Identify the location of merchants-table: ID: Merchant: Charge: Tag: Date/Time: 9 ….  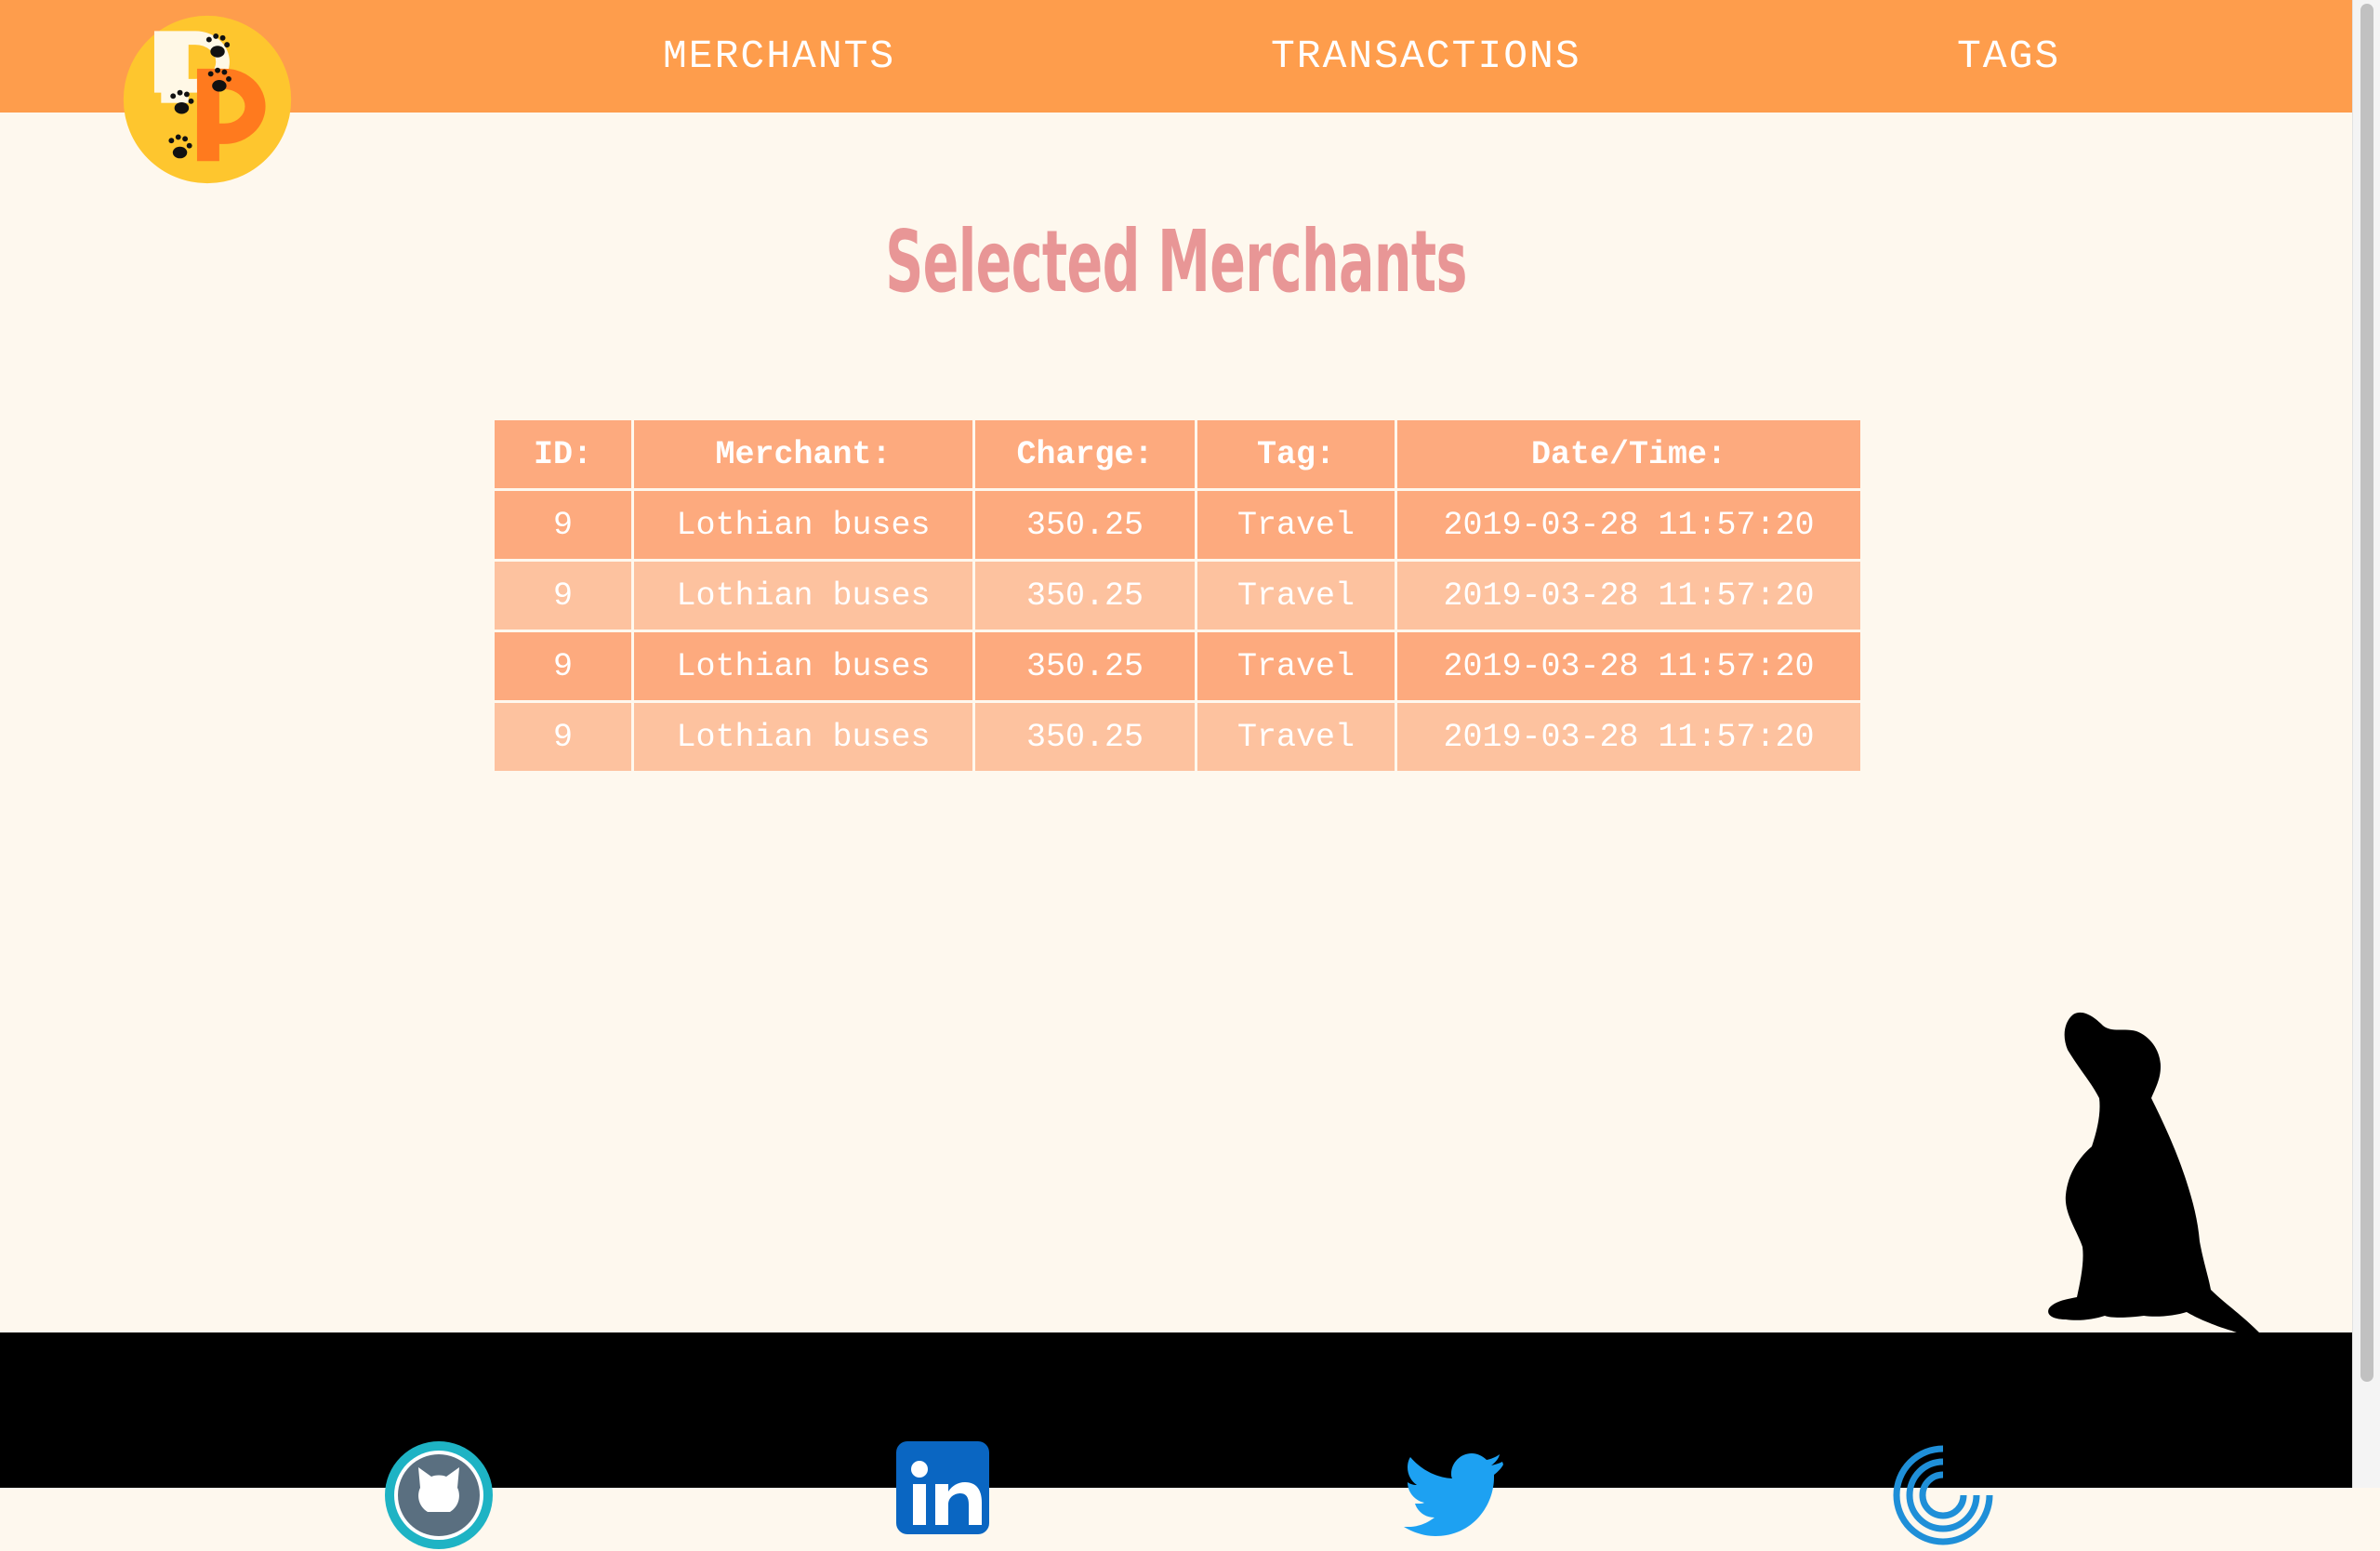
(1177, 596).